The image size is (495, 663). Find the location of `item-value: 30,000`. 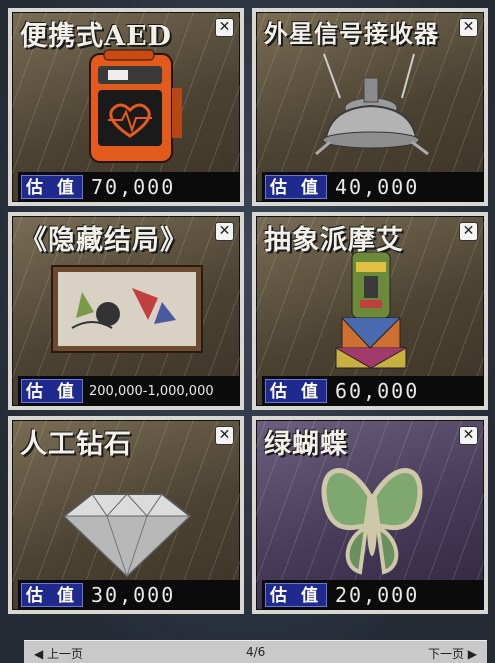

item-value: 30,000 is located at coordinates (133, 595).